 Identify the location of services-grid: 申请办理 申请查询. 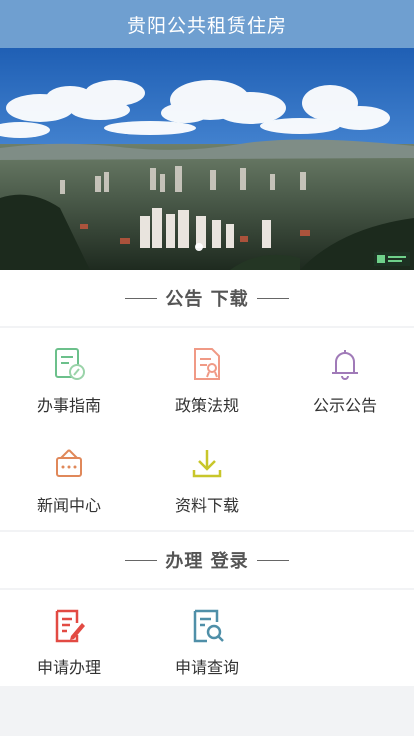
(207, 638).